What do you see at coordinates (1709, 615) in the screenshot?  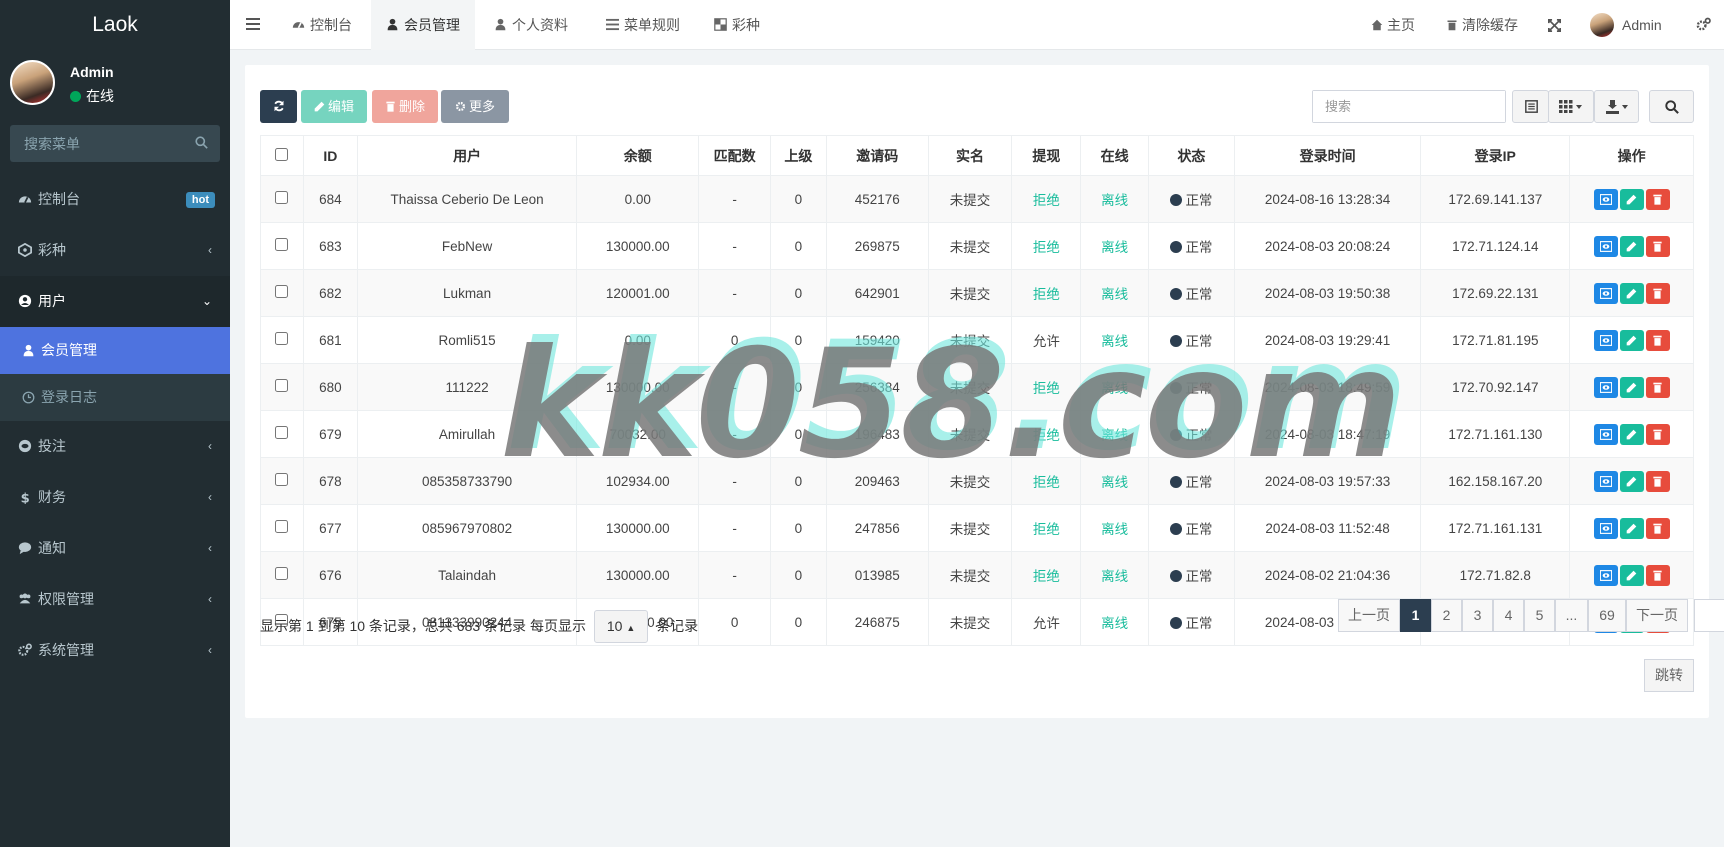 I see `jump-page-input` at bounding box center [1709, 615].